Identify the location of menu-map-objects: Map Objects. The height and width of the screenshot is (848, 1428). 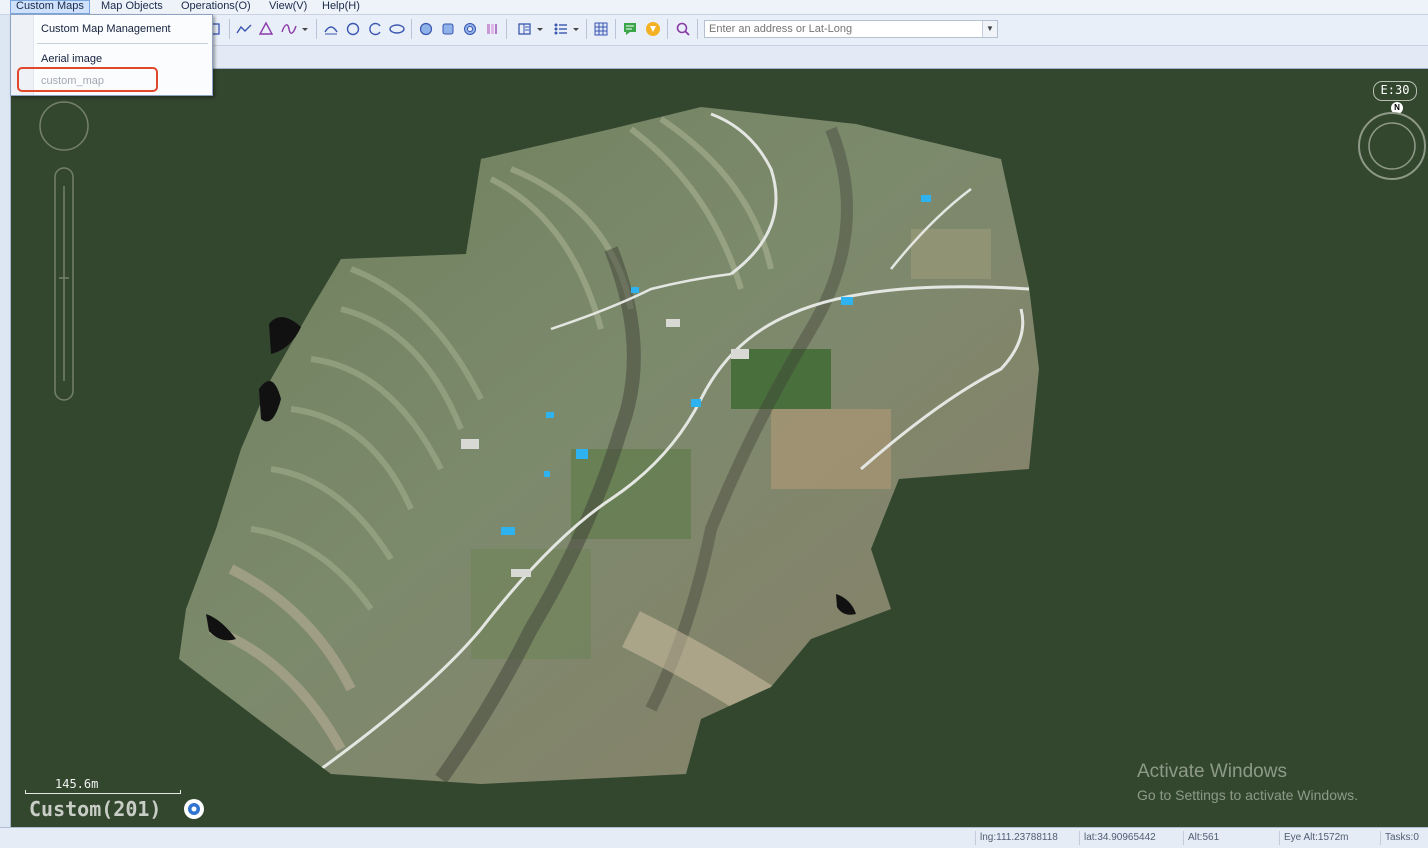
(132, 7).